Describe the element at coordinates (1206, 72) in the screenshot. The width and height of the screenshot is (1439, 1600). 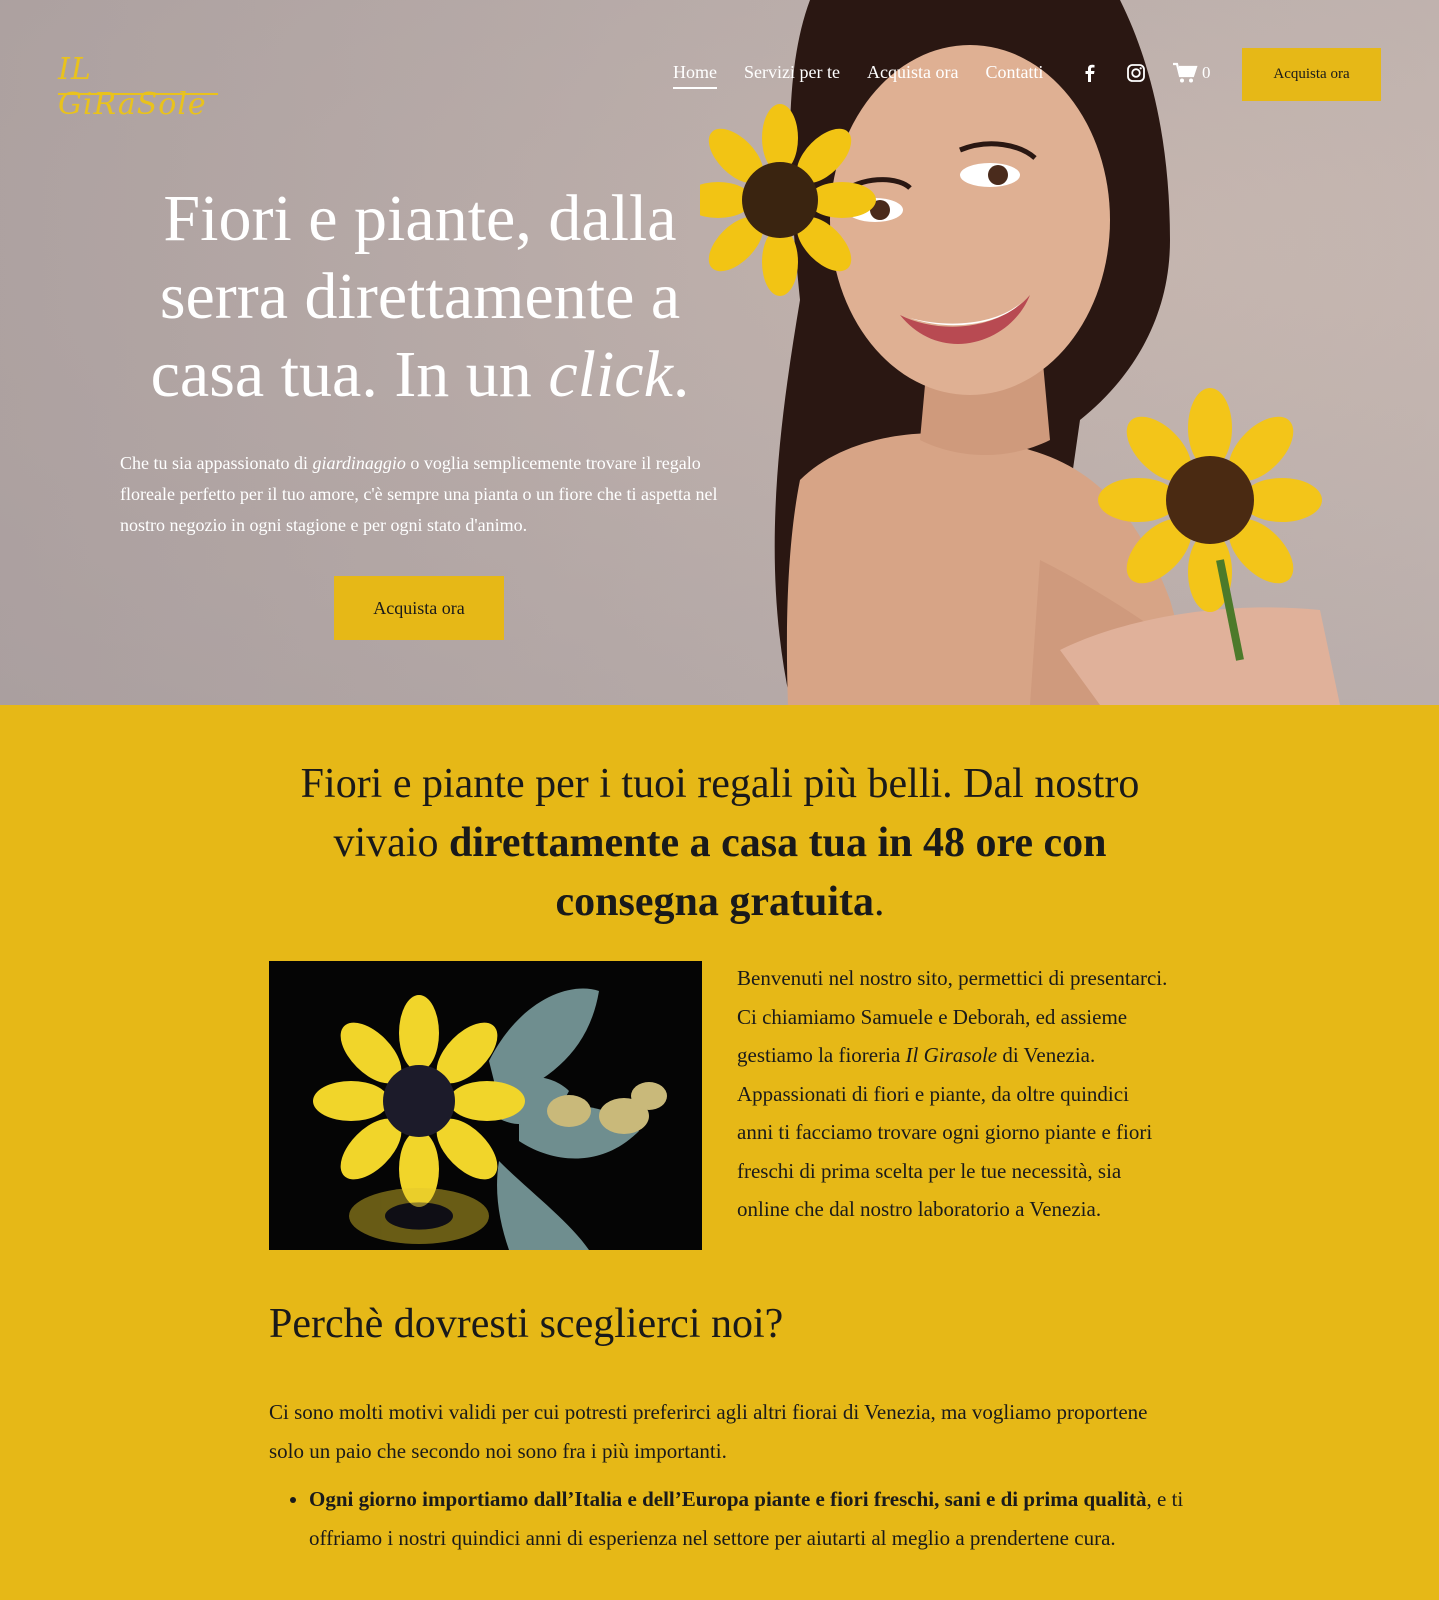
I see `cart-count: 0` at that location.